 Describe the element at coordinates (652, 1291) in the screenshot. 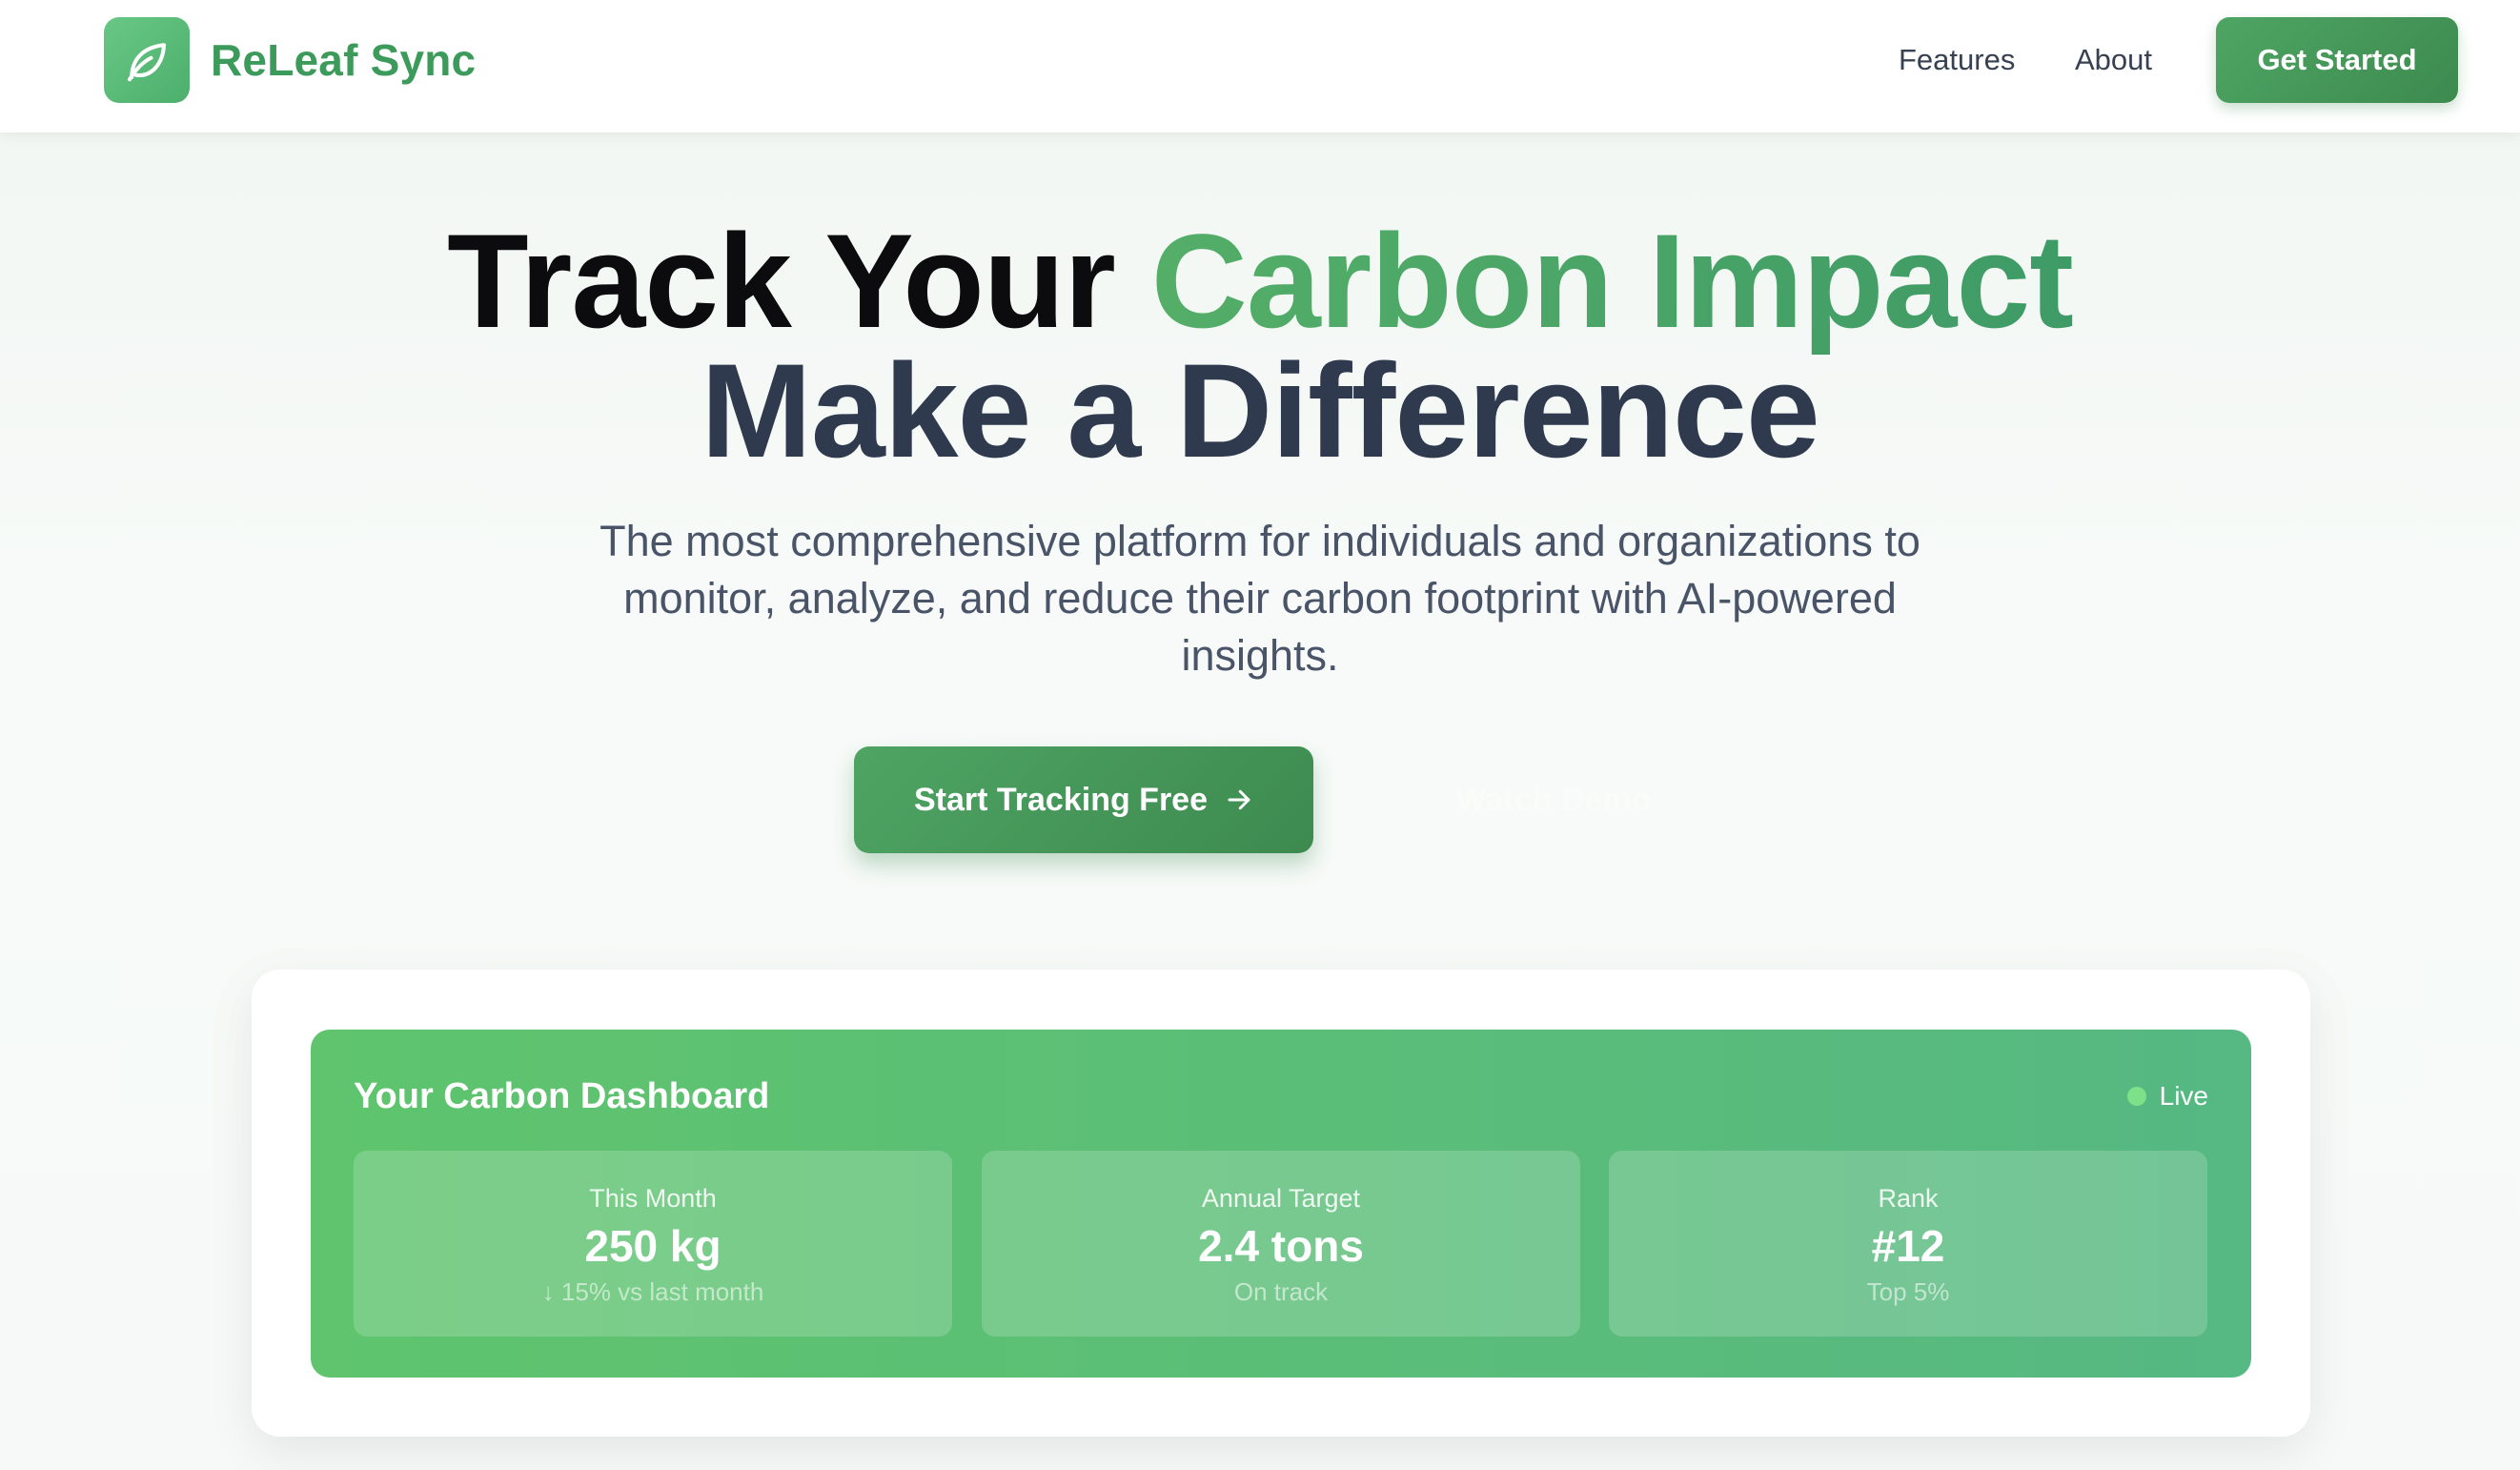

I see `stat-note: ↓ 15% vs last month` at that location.